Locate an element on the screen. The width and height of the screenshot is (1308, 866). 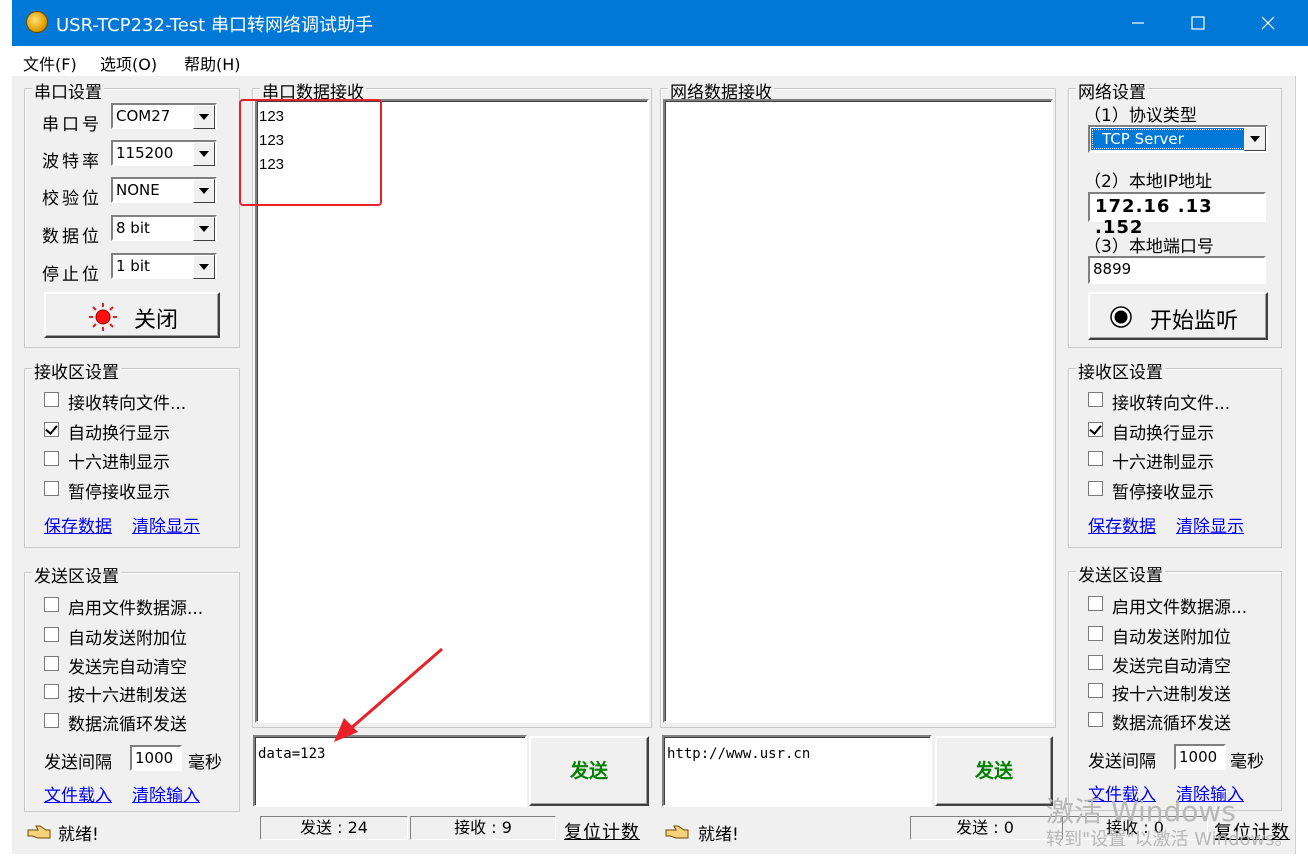
annotation-highlight-box is located at coordinates (310, 152).